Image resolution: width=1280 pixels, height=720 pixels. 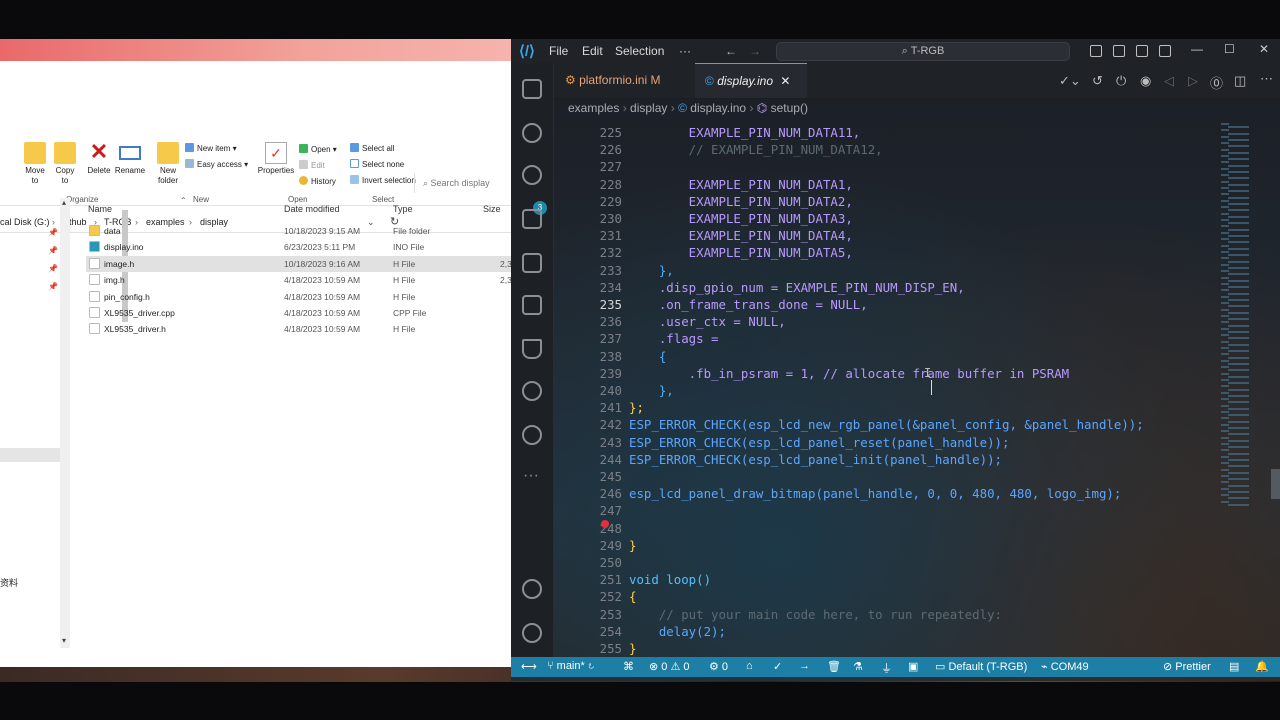 I want to click on scroll-down-icon: ▾, so click(x=64, y=640).